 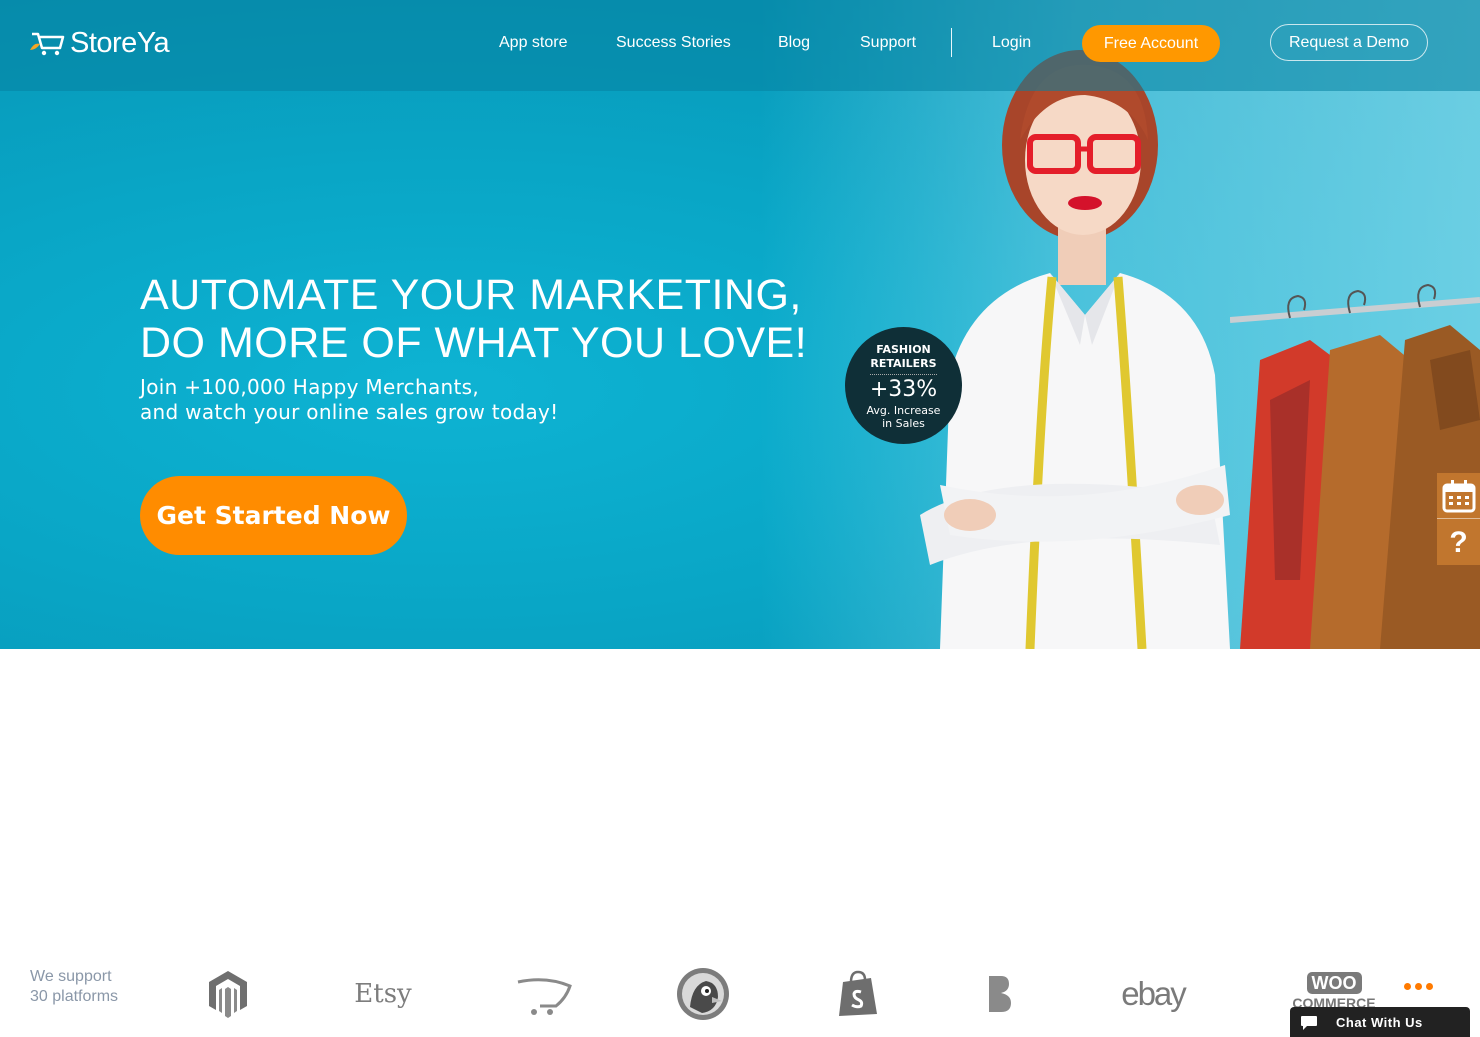 I want to click on nav-support: Support, so click(x=888, y=43).